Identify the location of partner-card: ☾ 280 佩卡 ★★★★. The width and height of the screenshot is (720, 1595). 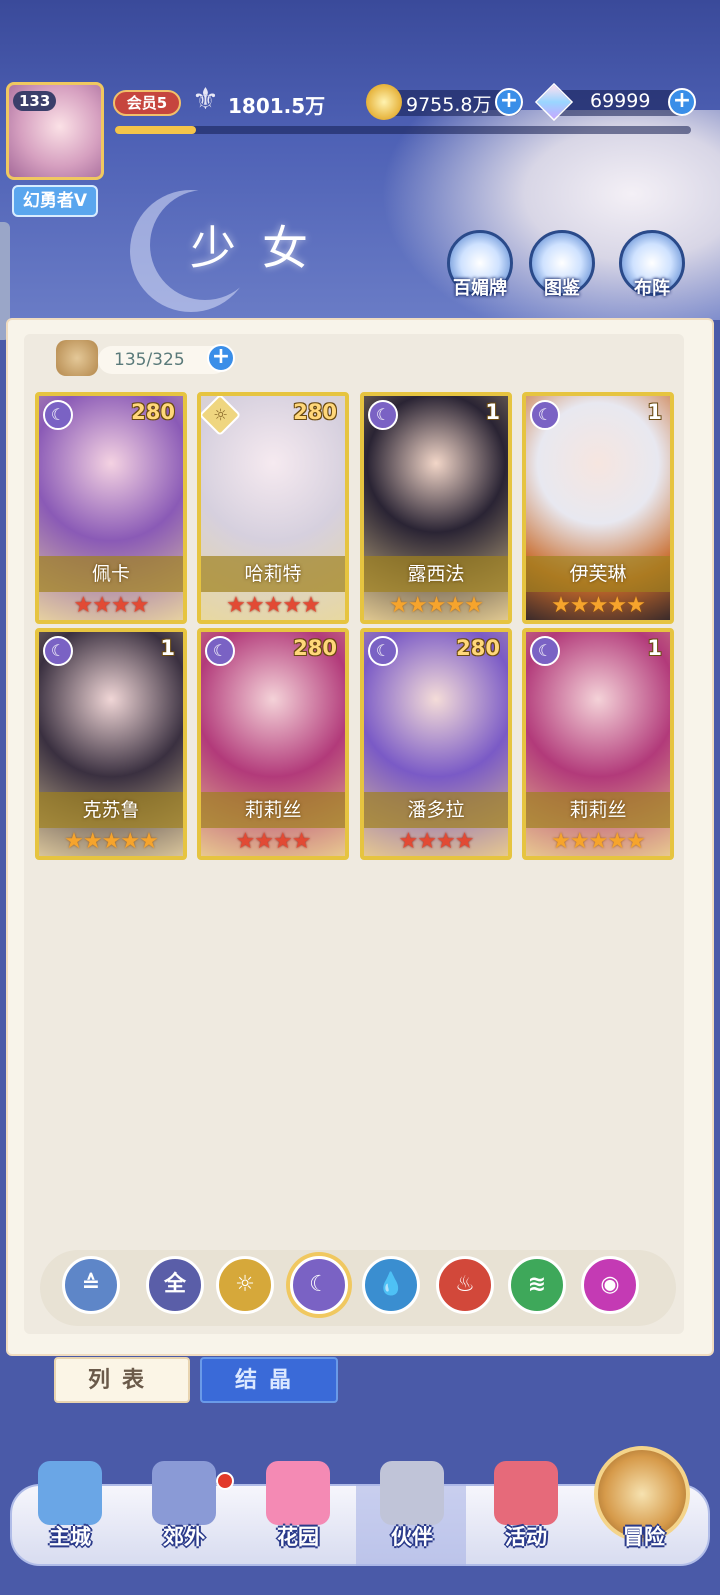
(111, 508).